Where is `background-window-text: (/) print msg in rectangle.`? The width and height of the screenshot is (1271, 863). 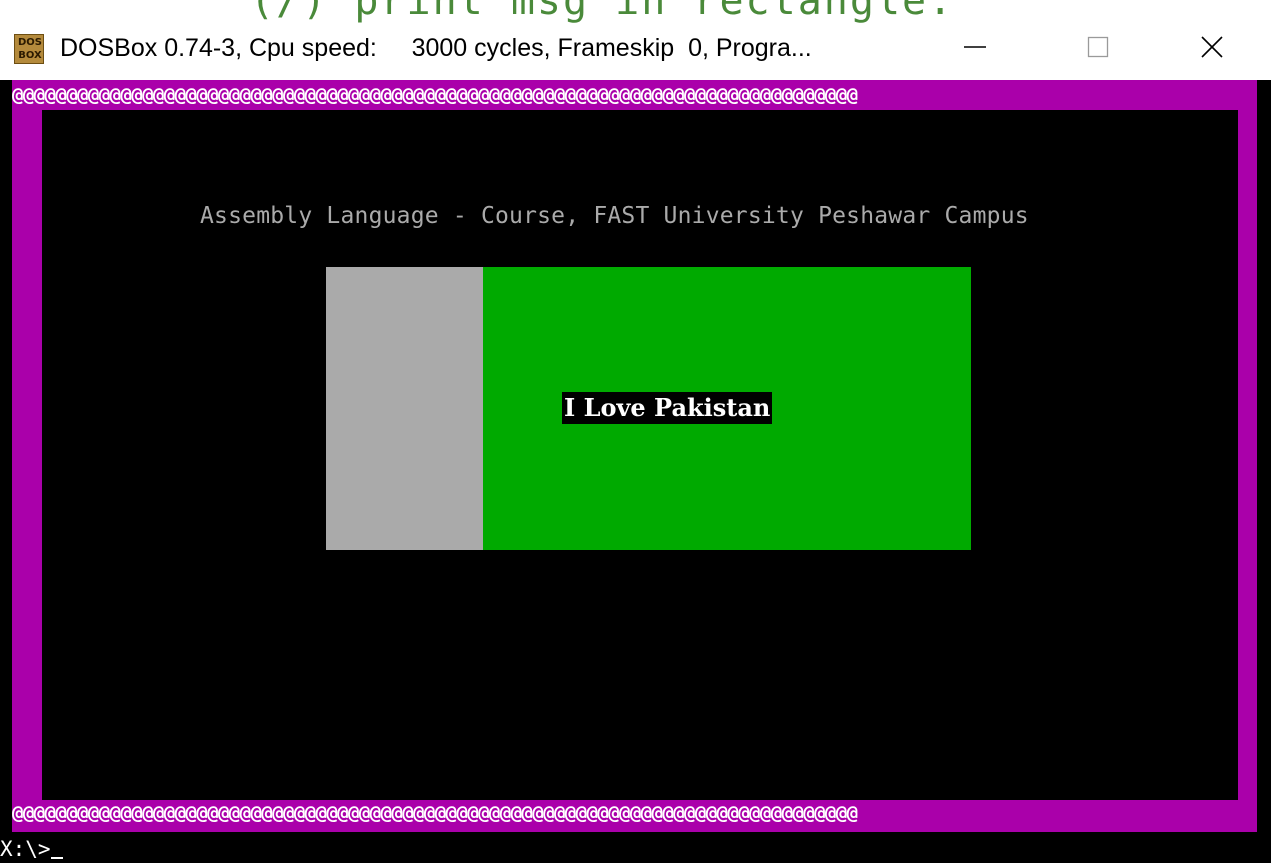 background-window-text: (/) print msg in rectangle. is located at coordinates (602, 12).